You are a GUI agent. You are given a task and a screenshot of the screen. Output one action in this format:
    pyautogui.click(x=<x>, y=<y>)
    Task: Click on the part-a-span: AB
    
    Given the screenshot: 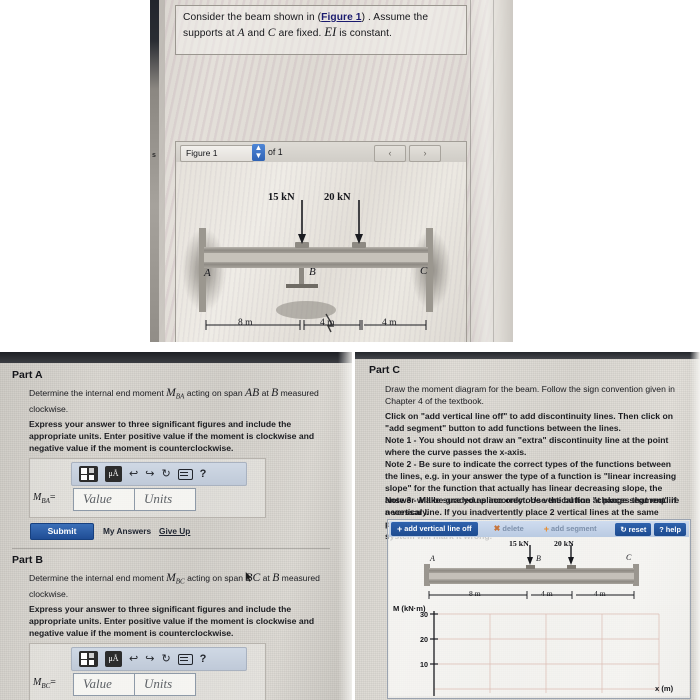 What is the action you would take?
    pyautogui.click(x=252, y=392)
    